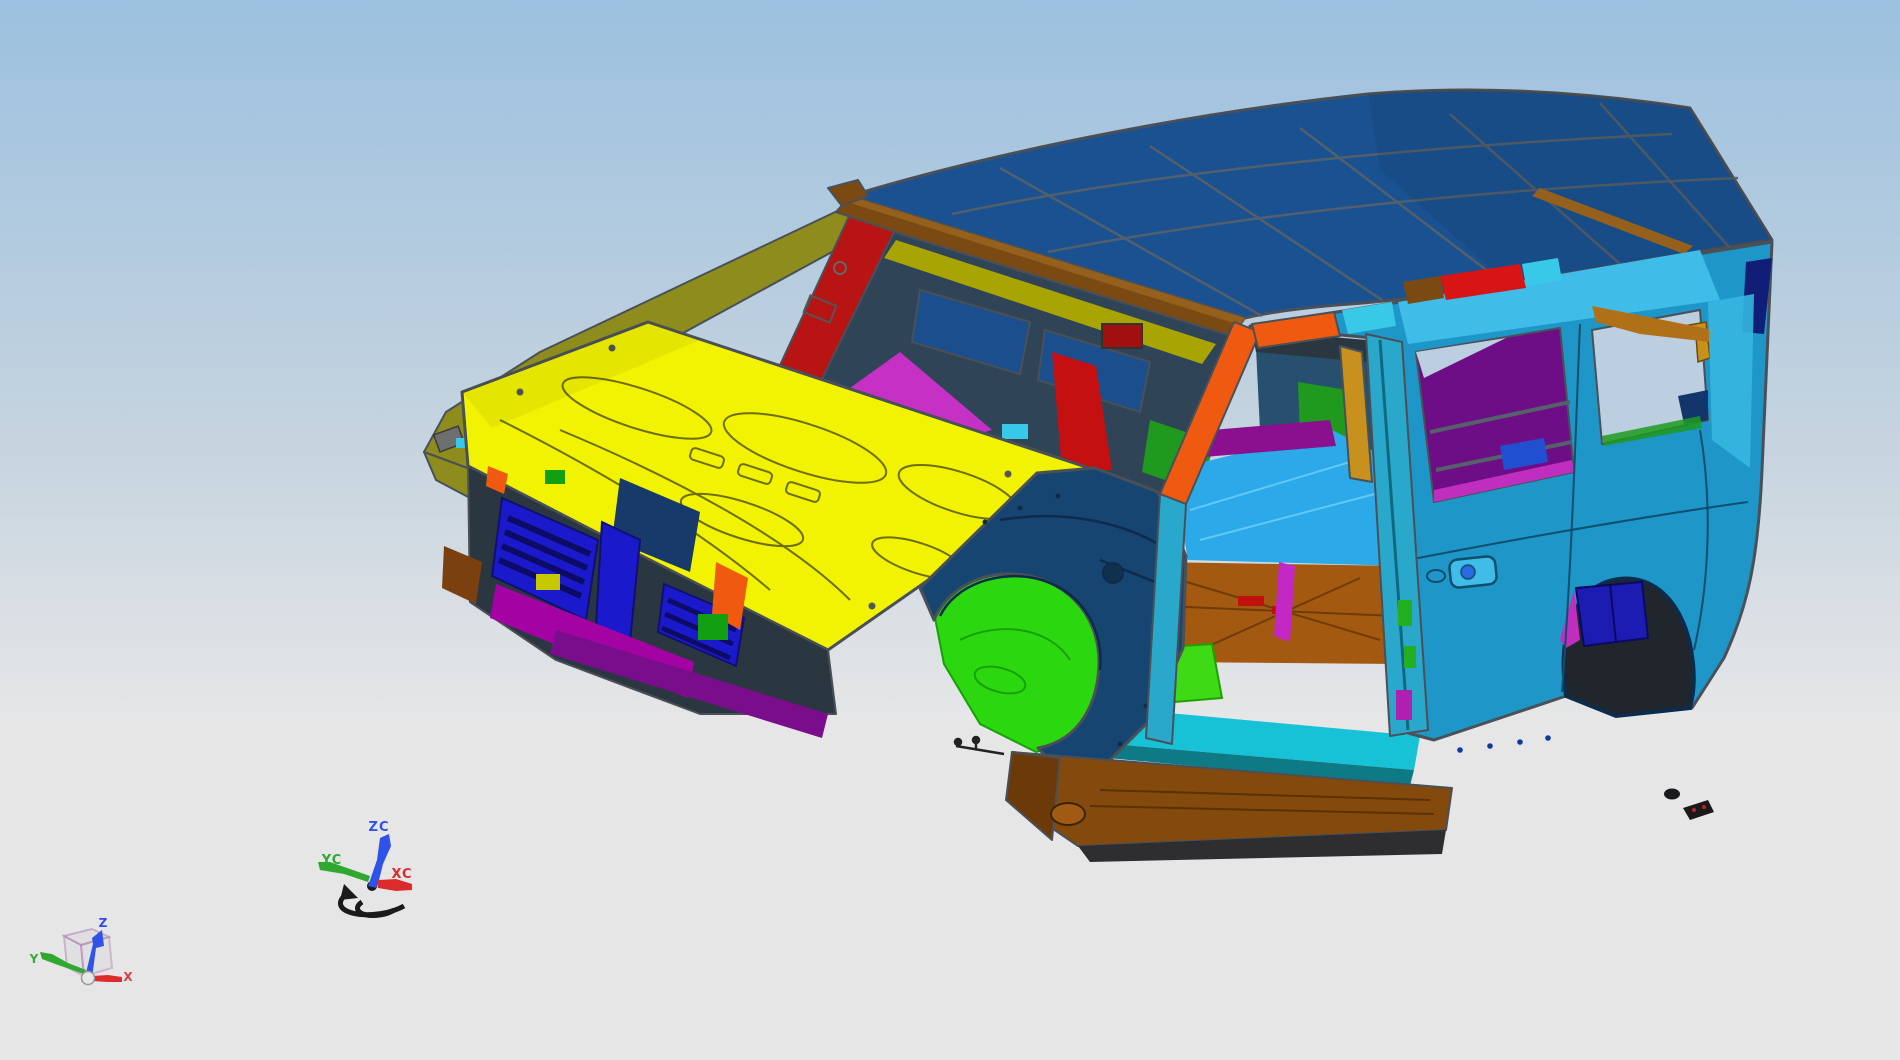 The height and width of the screenshot is (1060, 1900). I want to click on weld-dots, so click(1504, 744).